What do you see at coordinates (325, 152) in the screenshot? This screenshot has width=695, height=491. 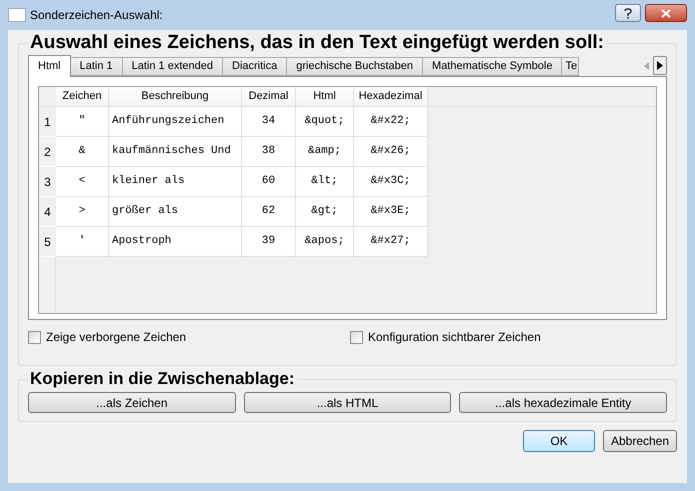 I see `table-cell: &amp;` at bounding box center [325, 152].